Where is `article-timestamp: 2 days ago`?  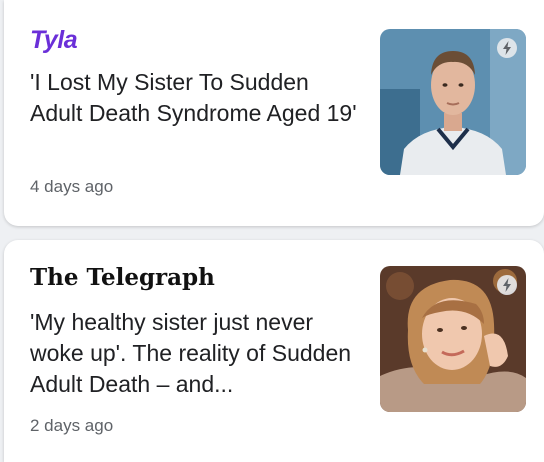 article-timestamp: 2 days ago is located at coordinates (72, 425).